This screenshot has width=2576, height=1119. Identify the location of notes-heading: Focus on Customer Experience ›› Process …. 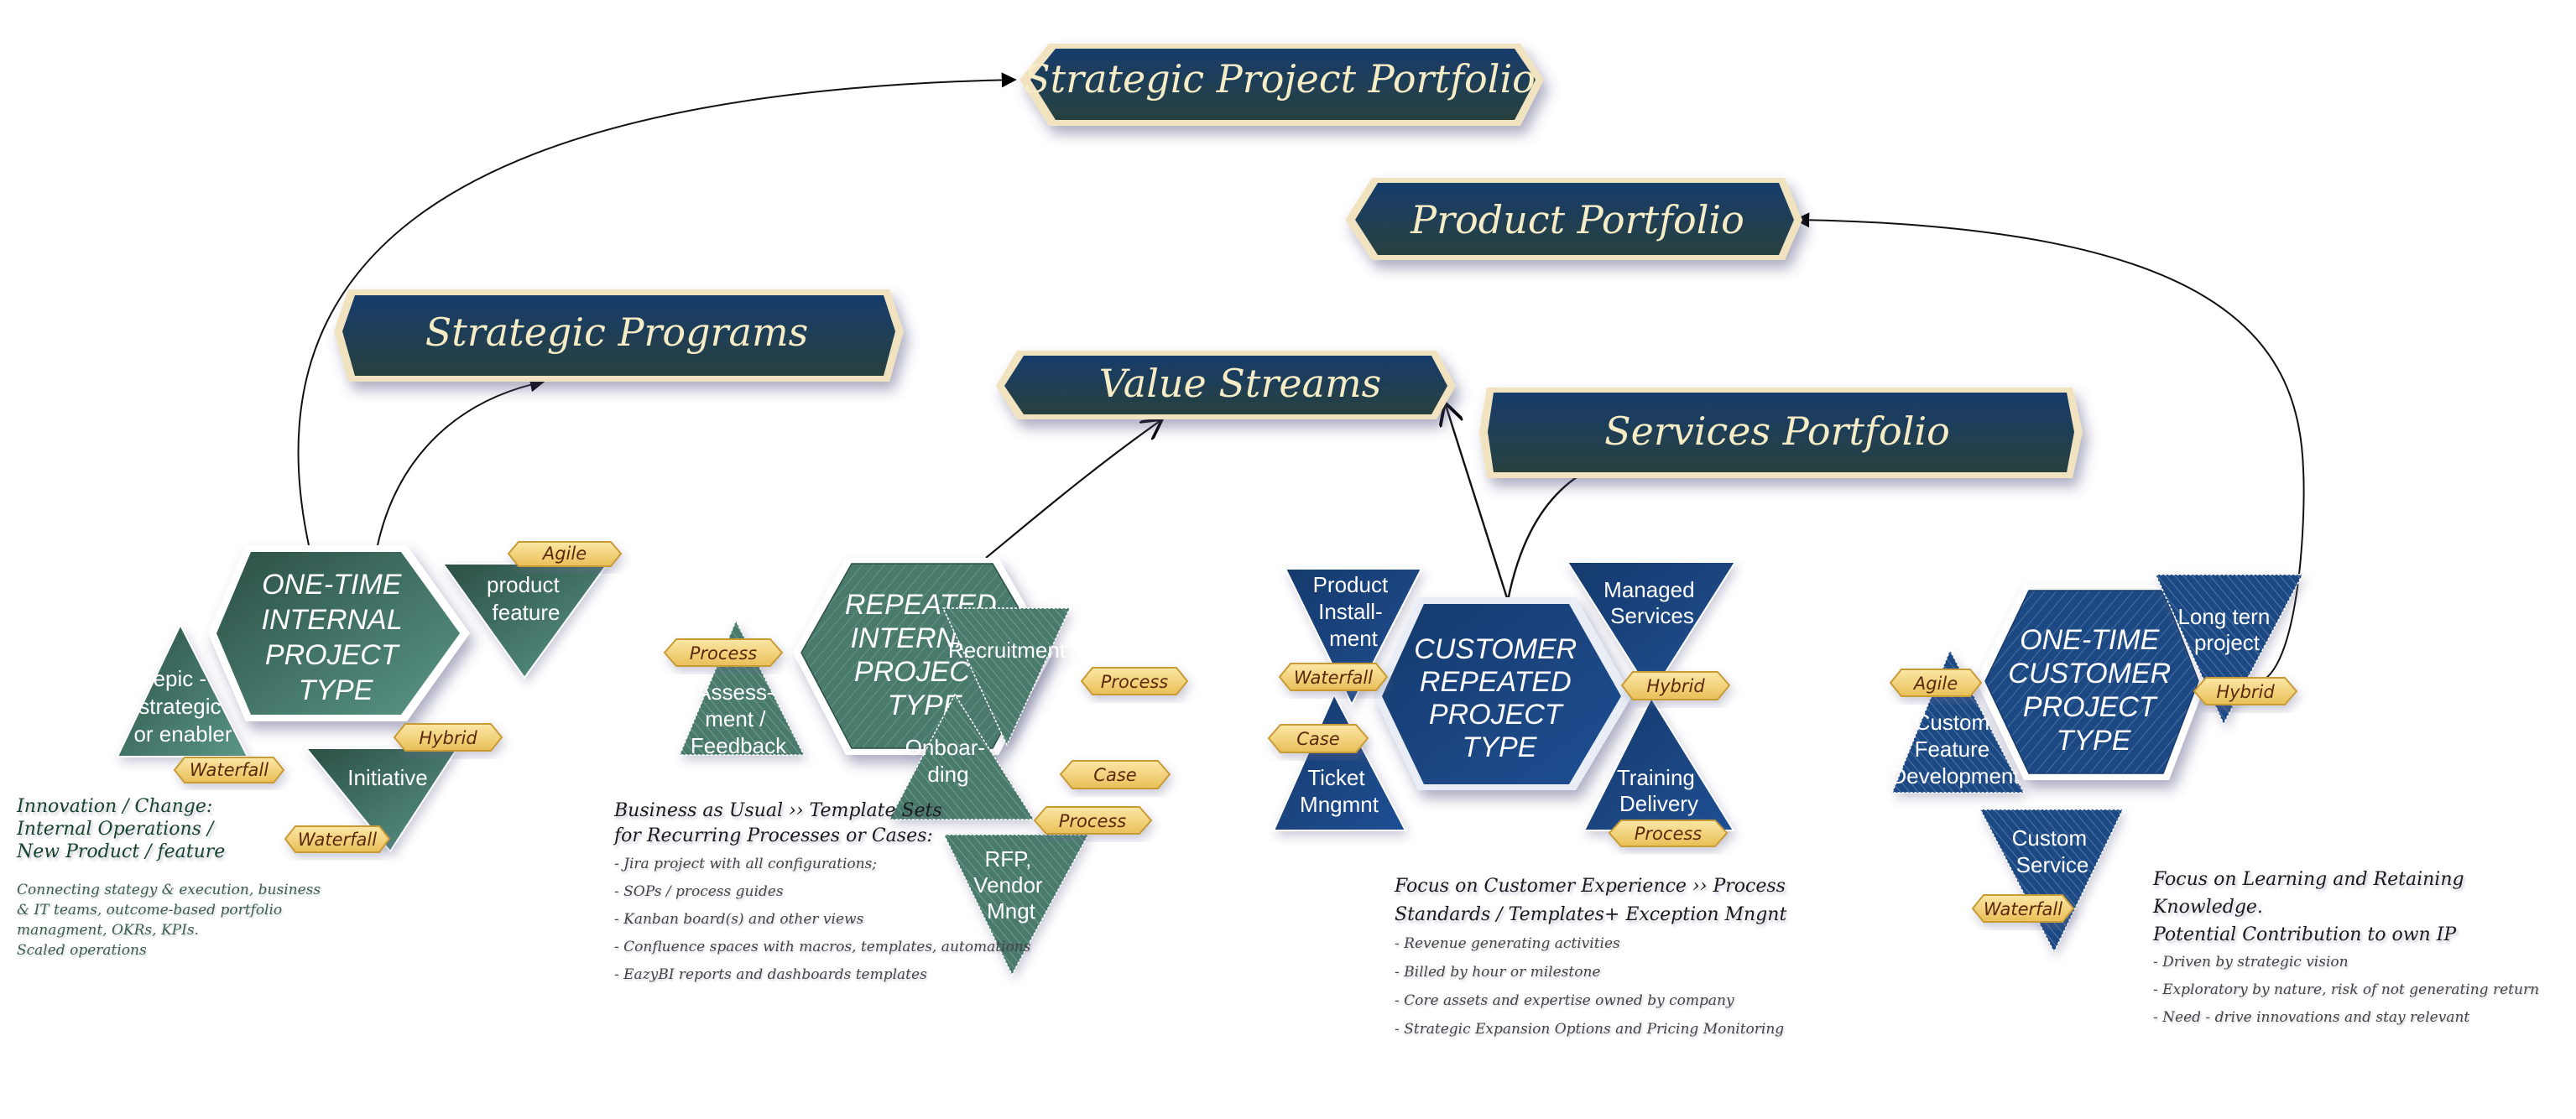
(1591, 900).